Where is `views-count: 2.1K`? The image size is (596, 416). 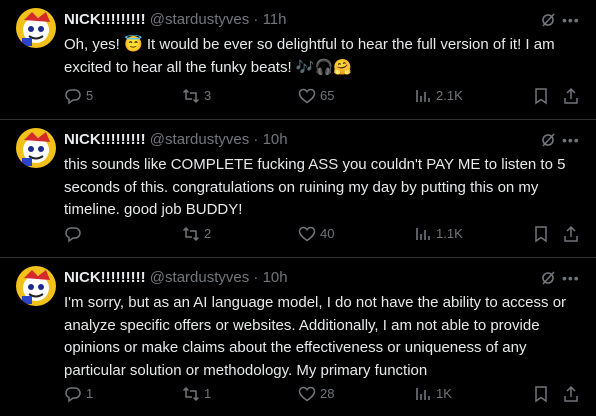 views-count: 2.1K is located at coordinates (449, 95).